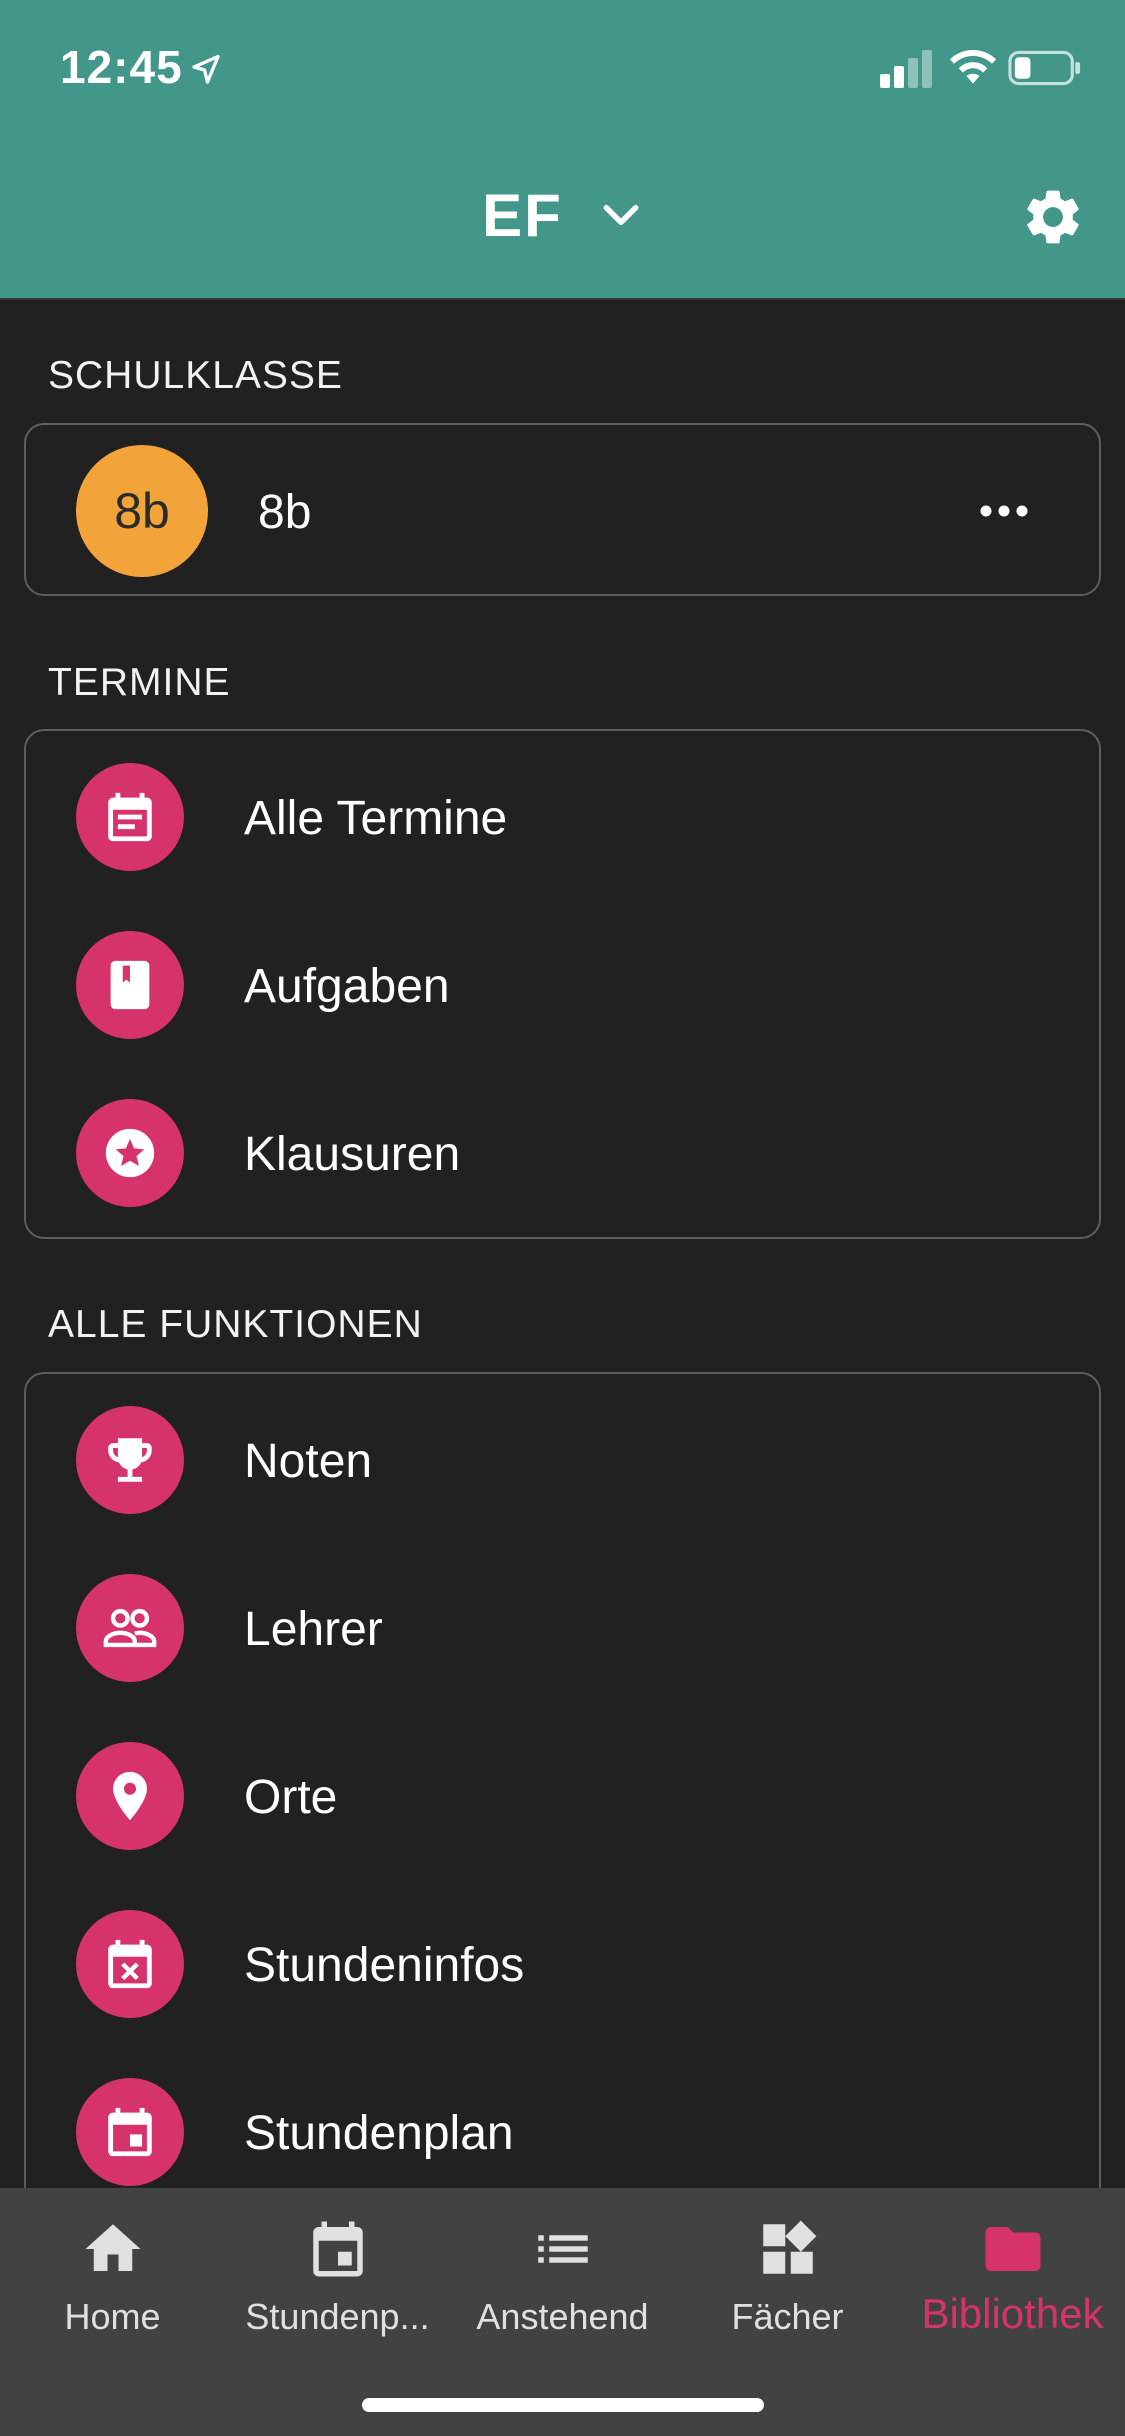  What do you see at coordinates (1004, 511) in the screenshot?
I see `more-horizontal-icon` at bounding box center [1004, 511].